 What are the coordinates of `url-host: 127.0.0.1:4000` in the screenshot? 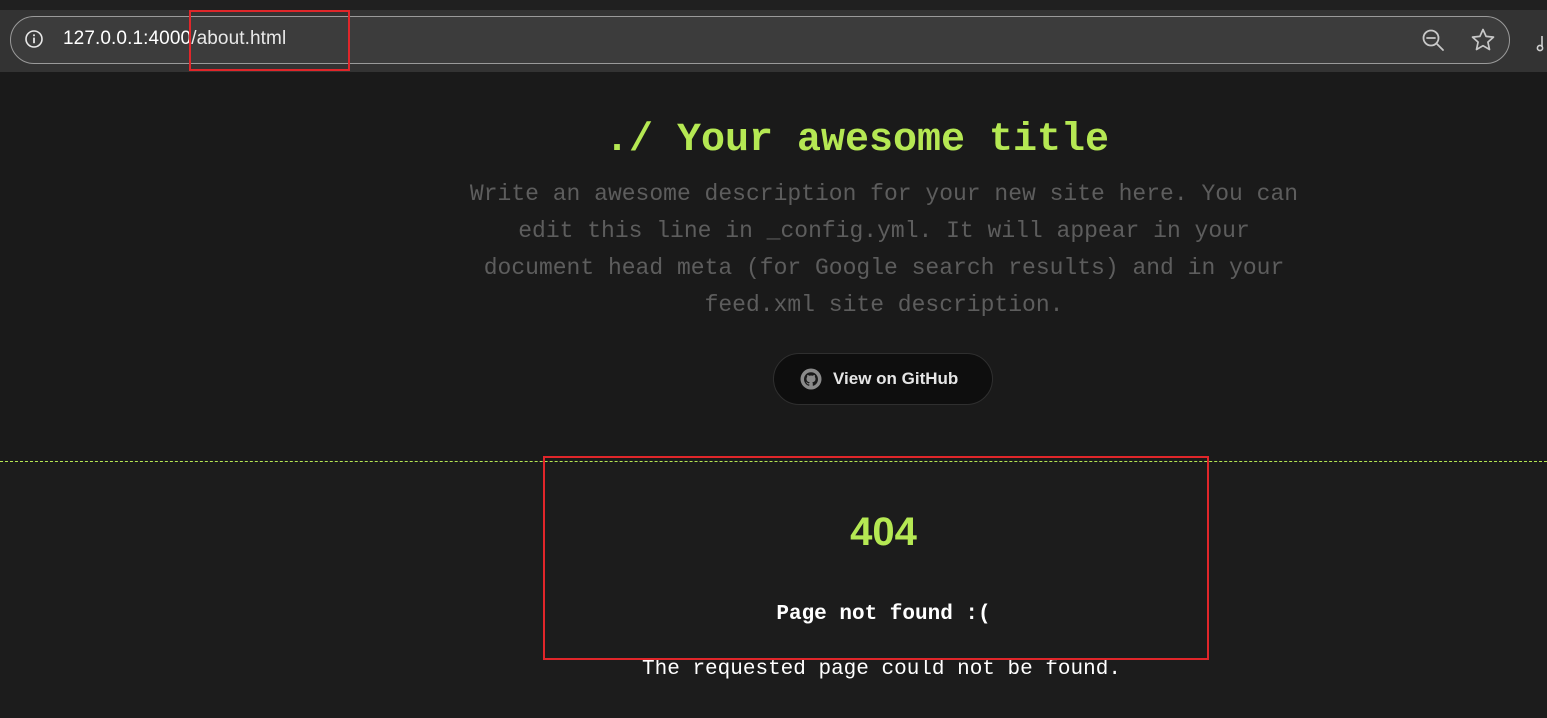 It's located at (127, 38).